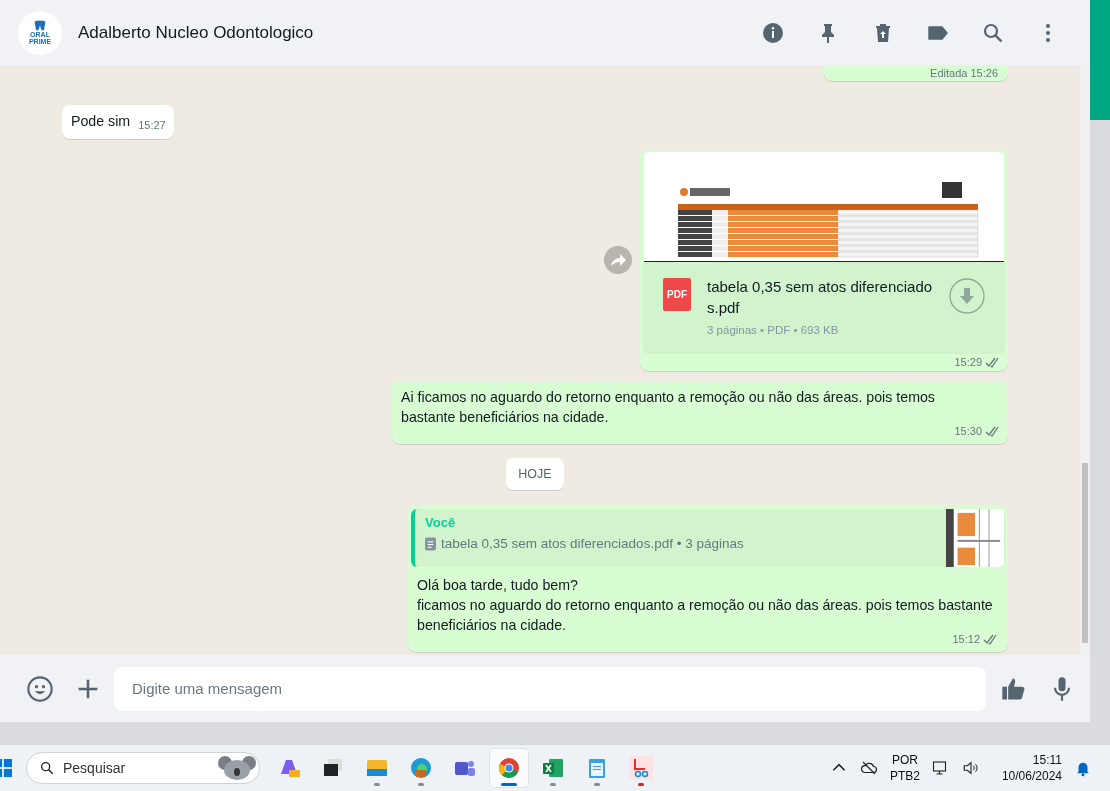 The image size is (1110, 791). I want to click on scrollbar, so click(1085, 360).